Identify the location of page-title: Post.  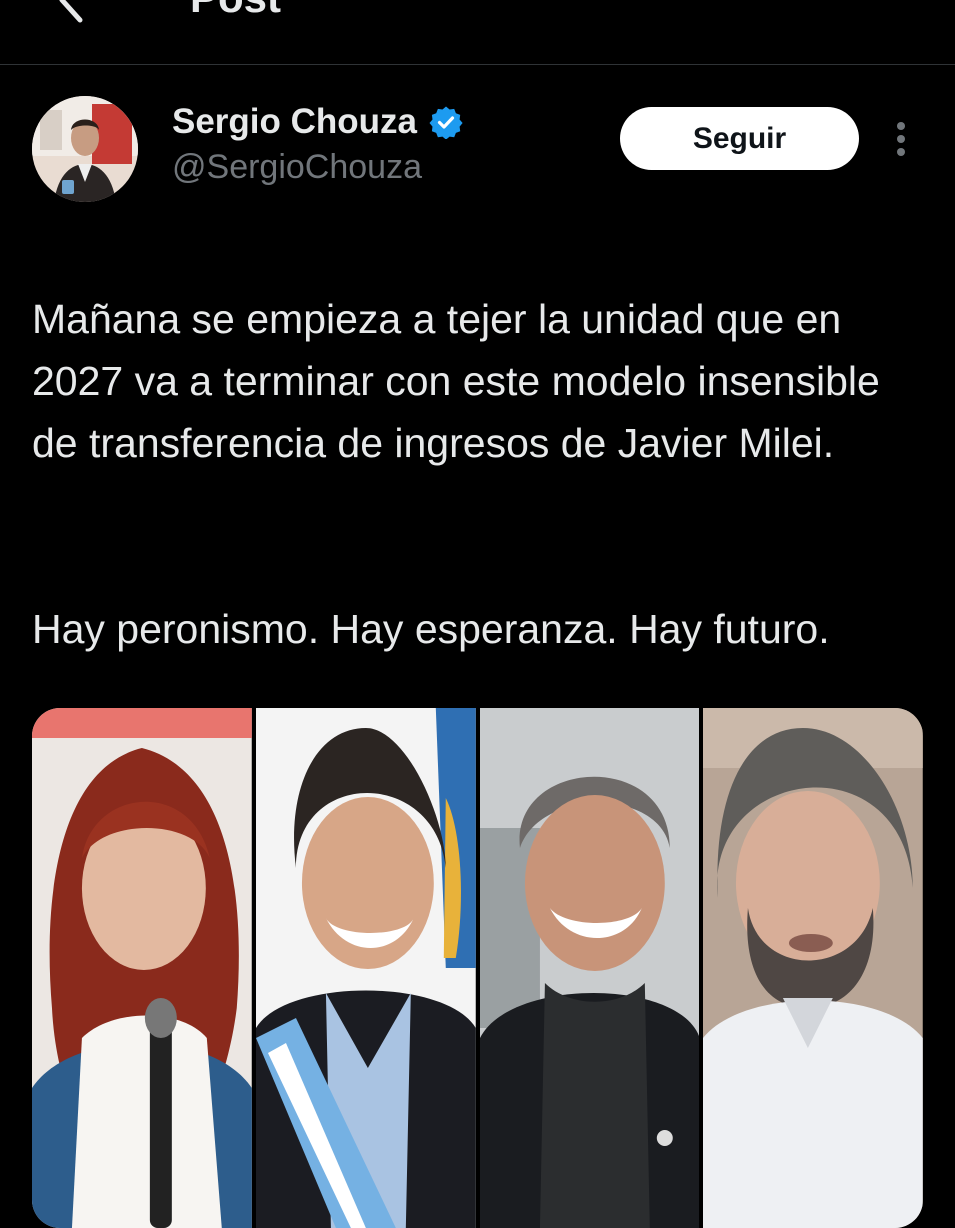
(235, 11).